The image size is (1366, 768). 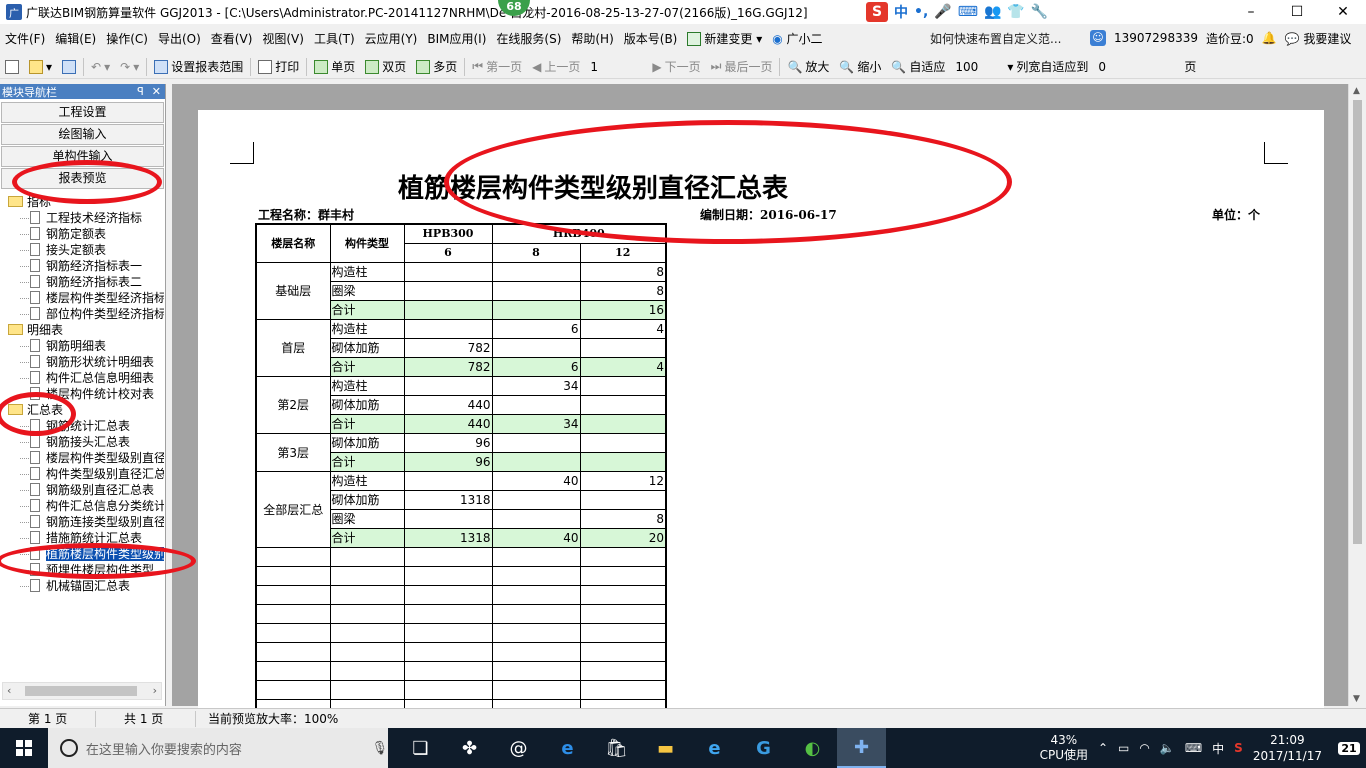 I want to click on next-page-button: ▶ 下一页, so click(x=676, y=66).